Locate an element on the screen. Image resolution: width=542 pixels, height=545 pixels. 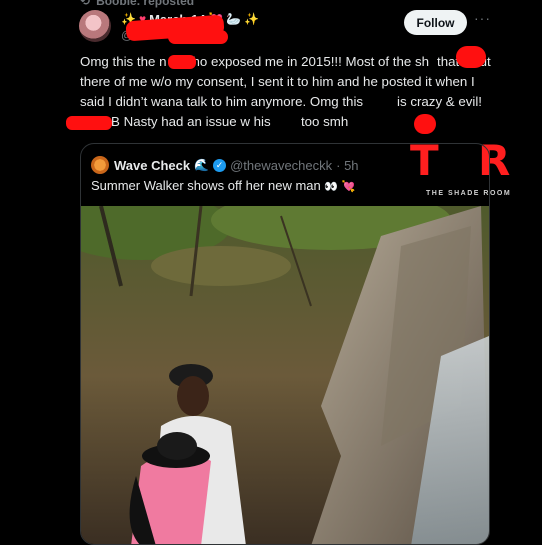
quoted-author-handle: @thewavecheckk is located at coordinates (281, 165).